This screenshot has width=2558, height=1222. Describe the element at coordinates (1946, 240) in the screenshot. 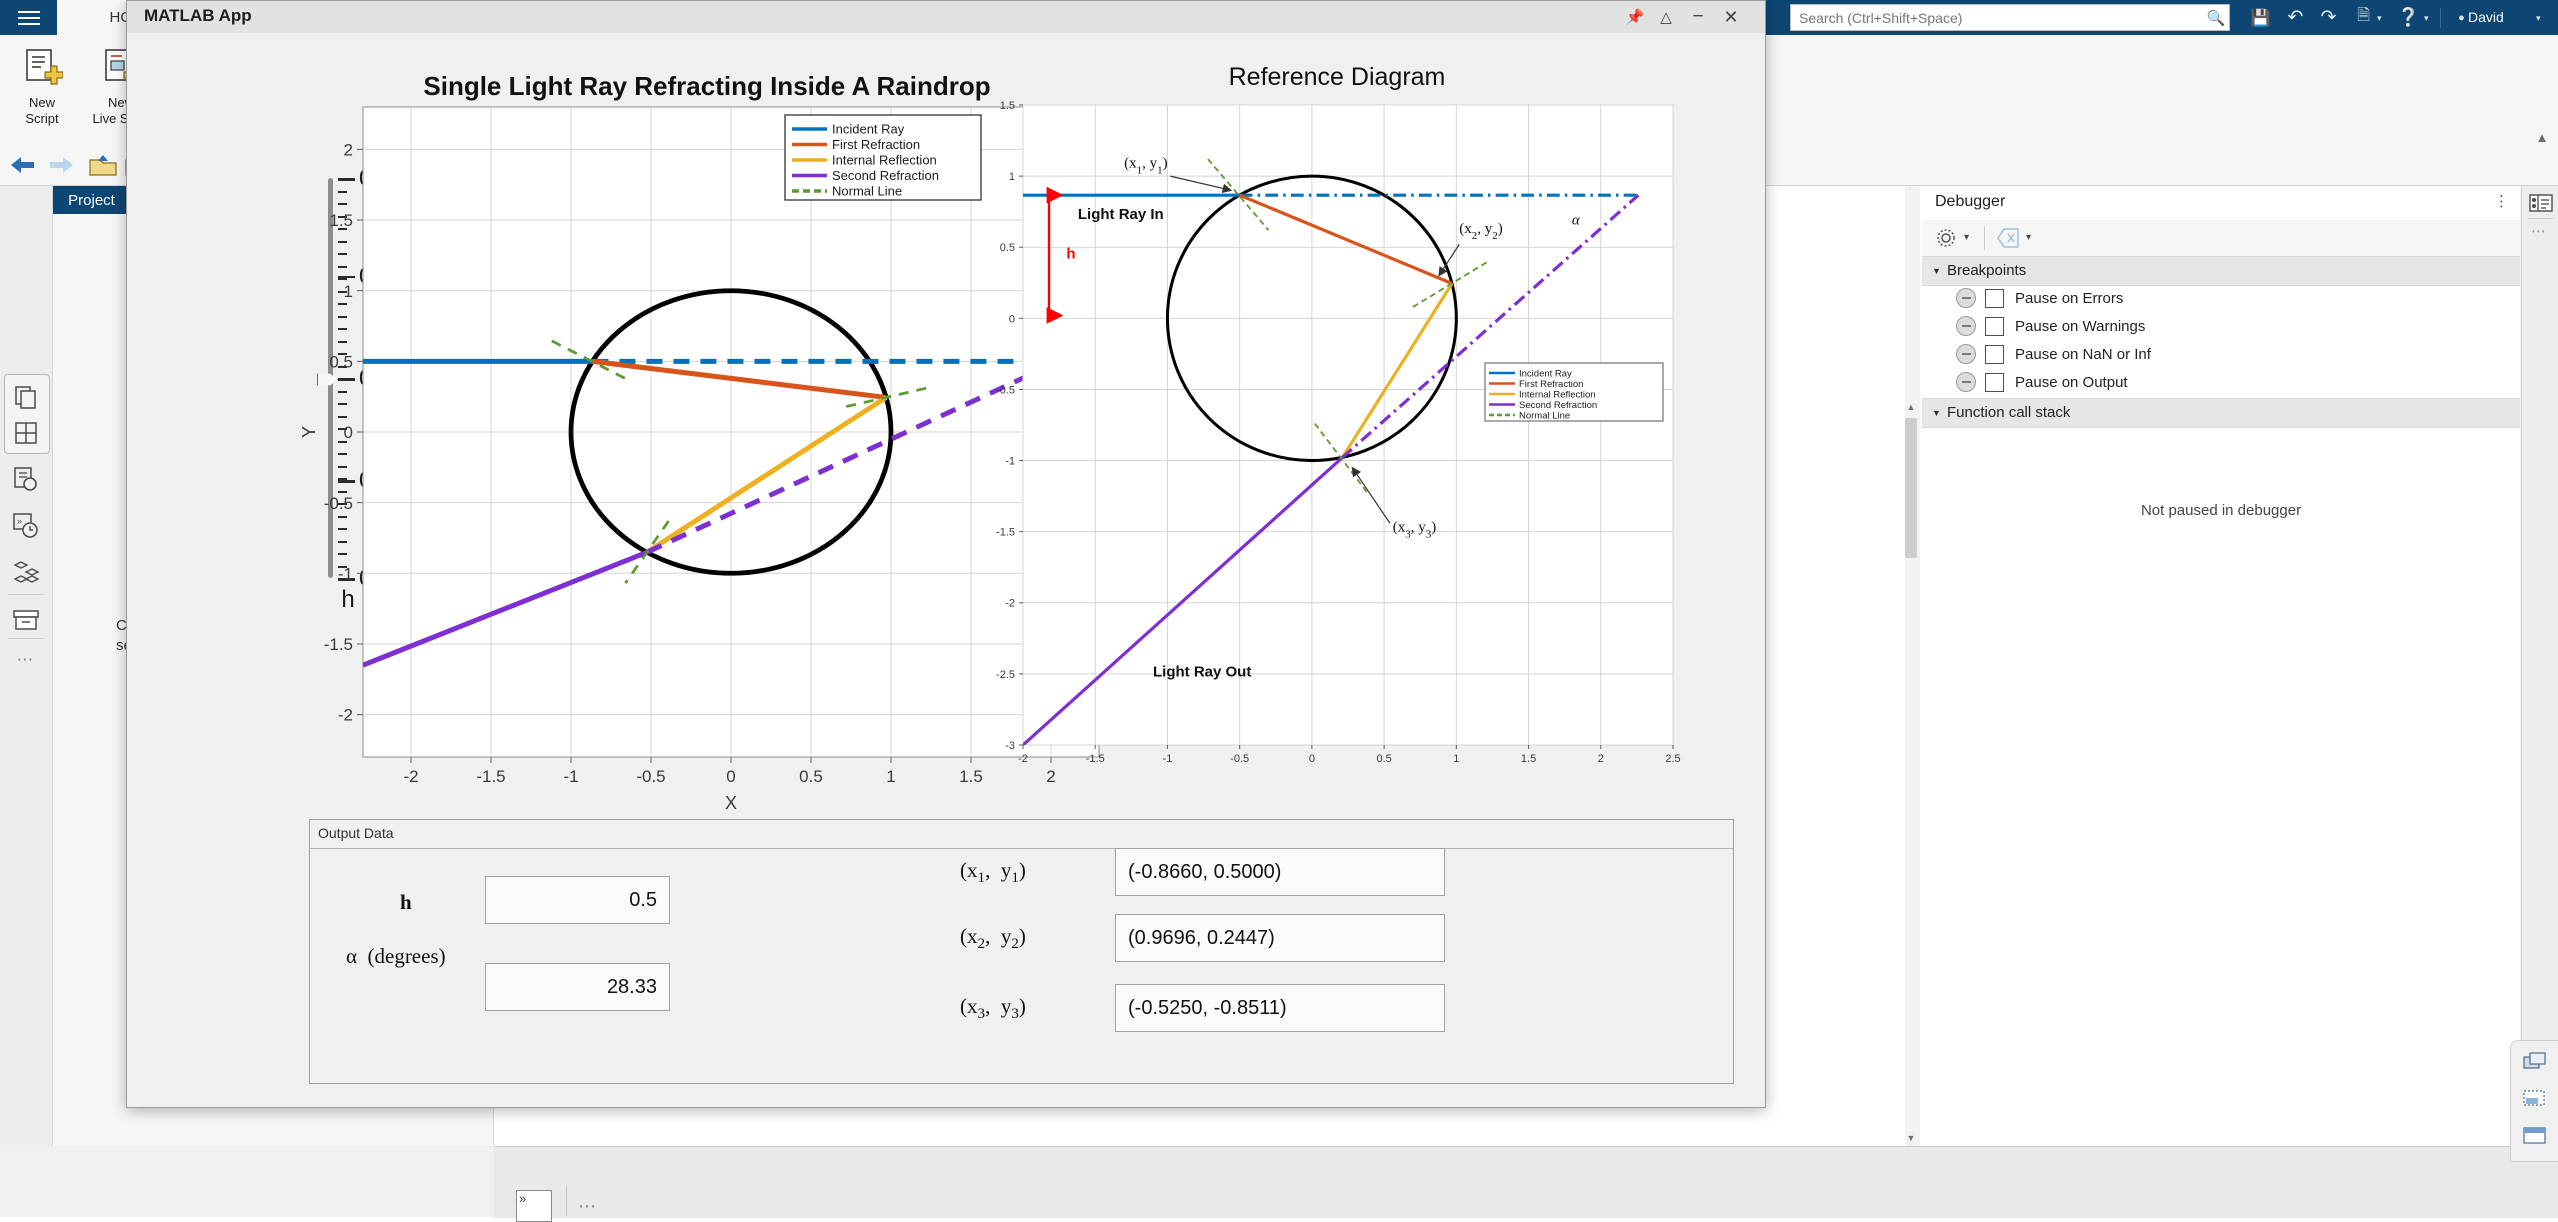

I see `debugger-settings-icon` at that location.